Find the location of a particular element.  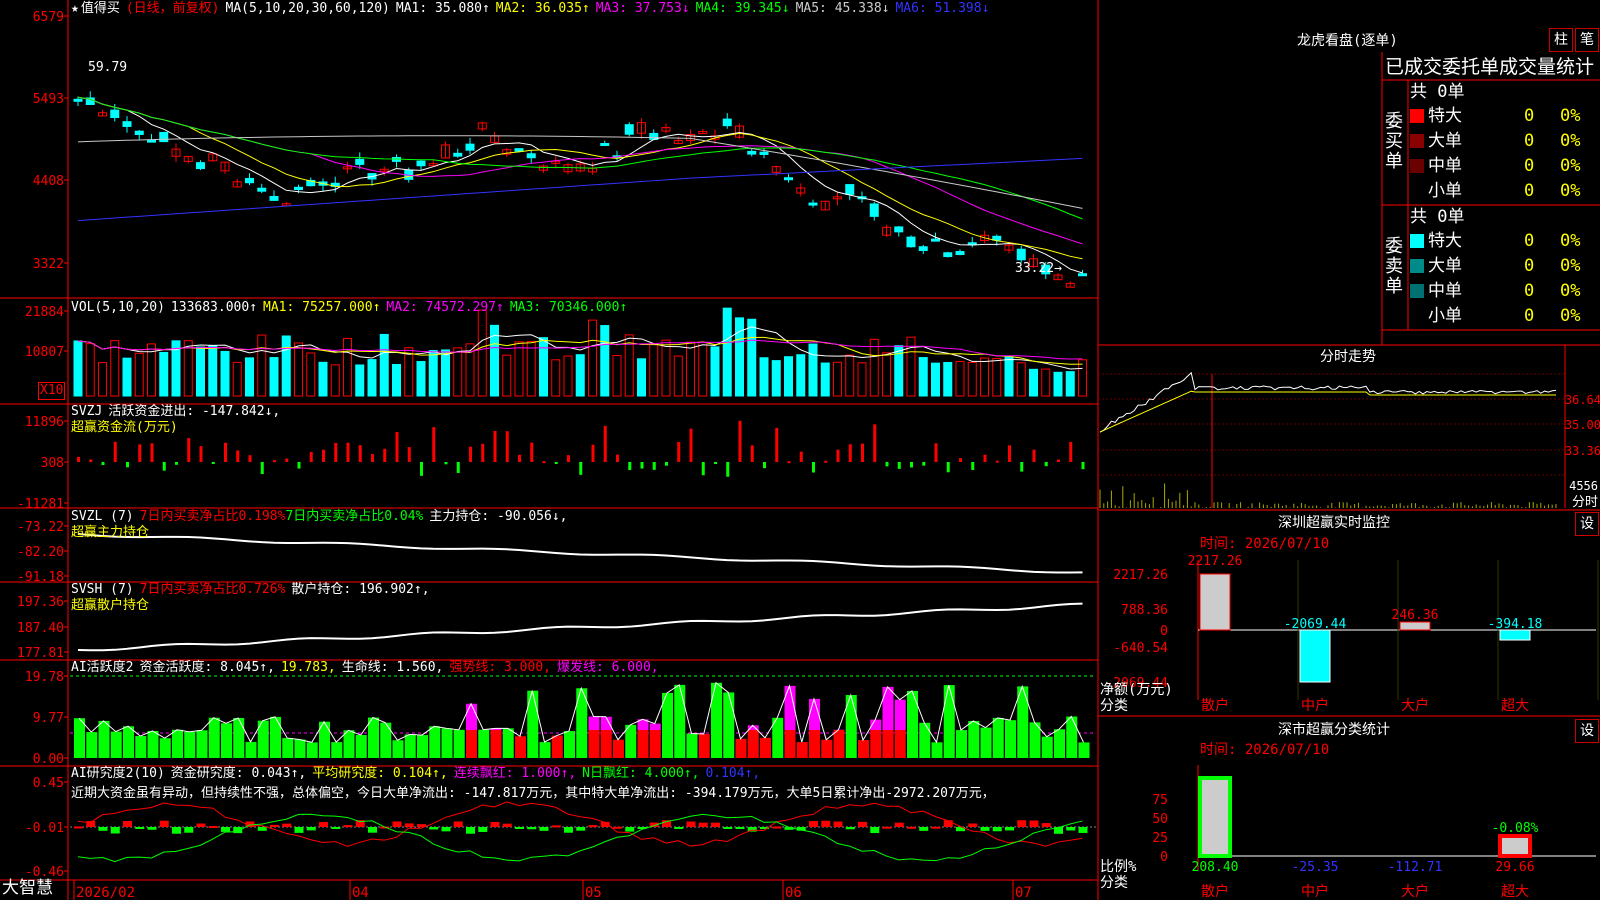

research-green-line is located at coordinates (580, 838).